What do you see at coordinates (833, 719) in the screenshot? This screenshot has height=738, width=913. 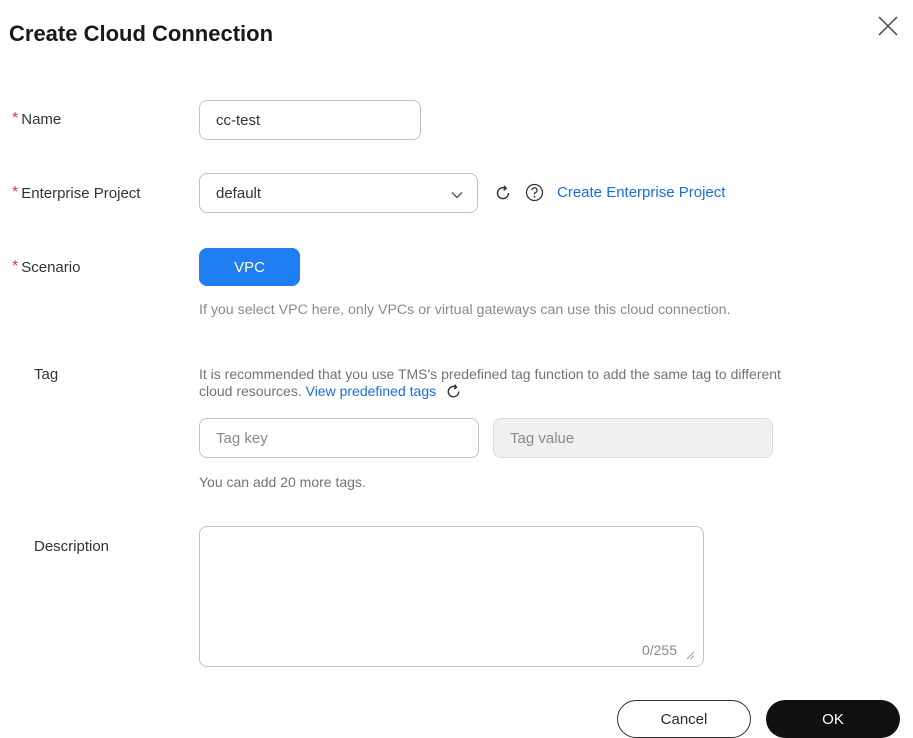 I see `ok-button: OK` at bounding box center [833, 719].